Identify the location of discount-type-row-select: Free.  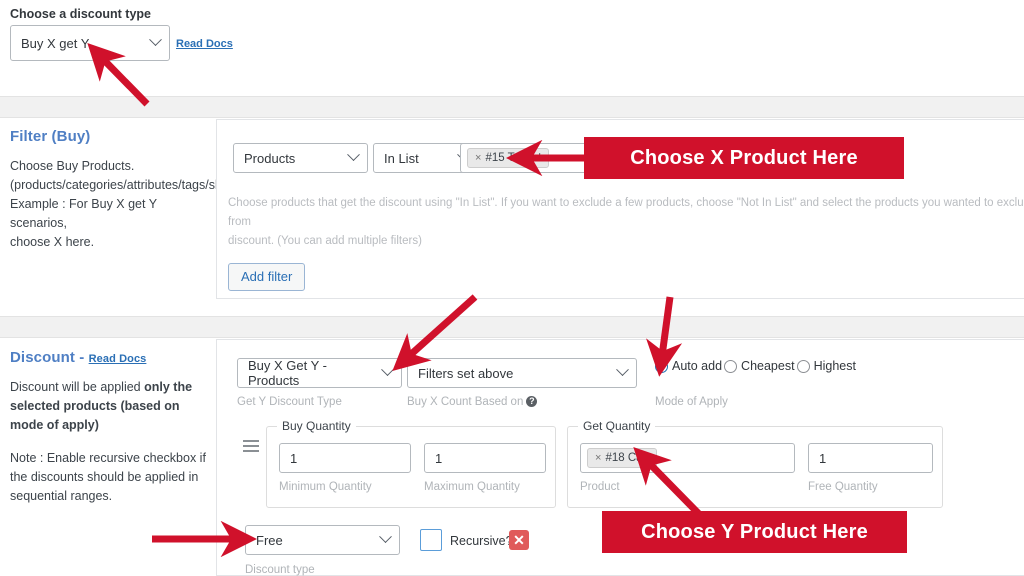
(322, 540).